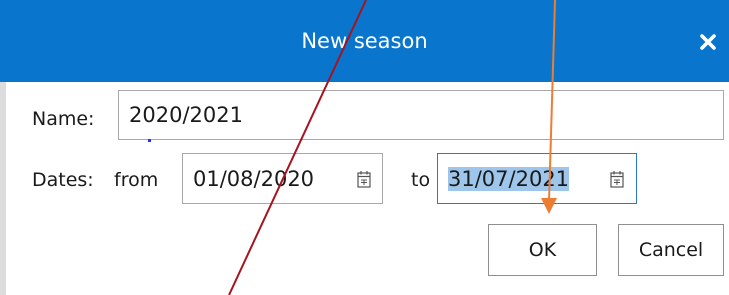 The width and height of the screenshot is (729, 295). I want to click on from-date-value: 01/08/2020, so click(254, 178).